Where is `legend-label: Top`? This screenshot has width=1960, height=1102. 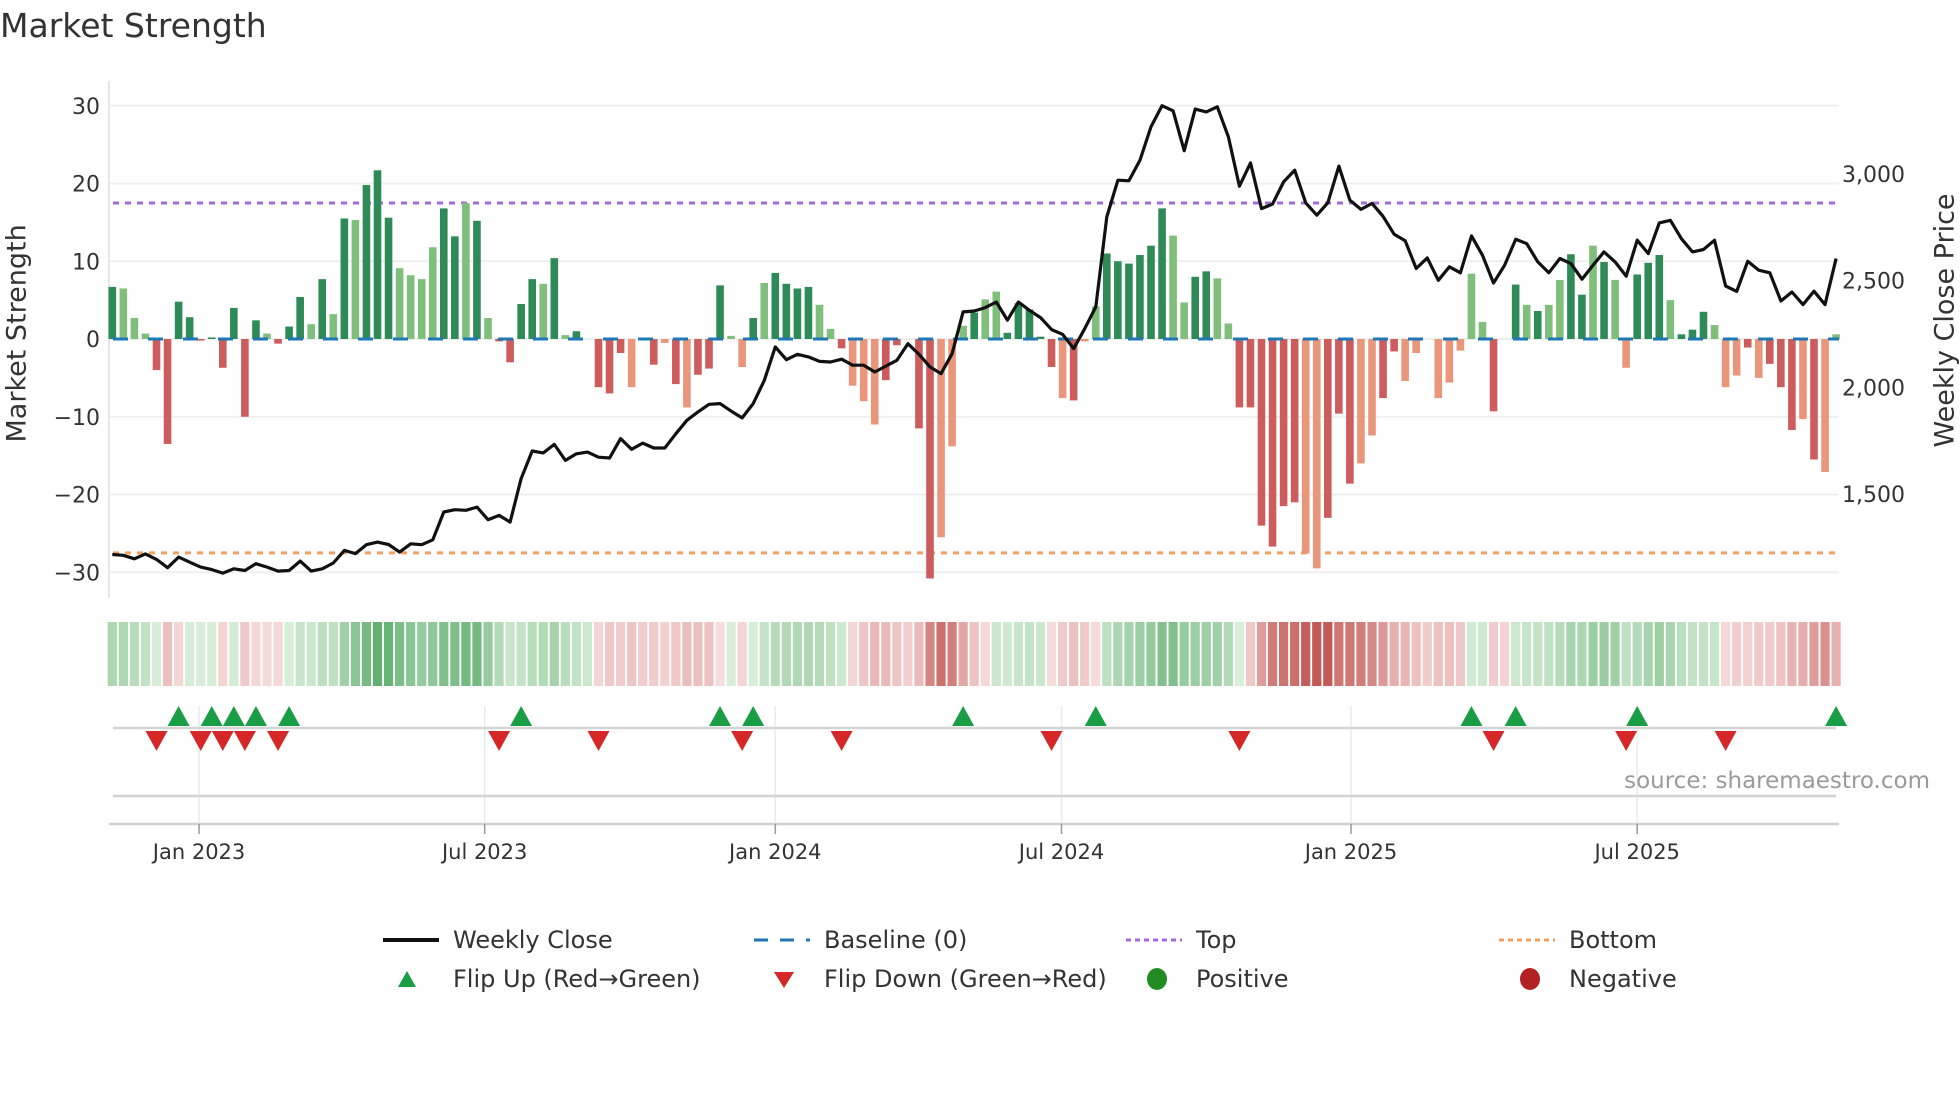
legend-label: Top is located at coordinates (1216, 940).